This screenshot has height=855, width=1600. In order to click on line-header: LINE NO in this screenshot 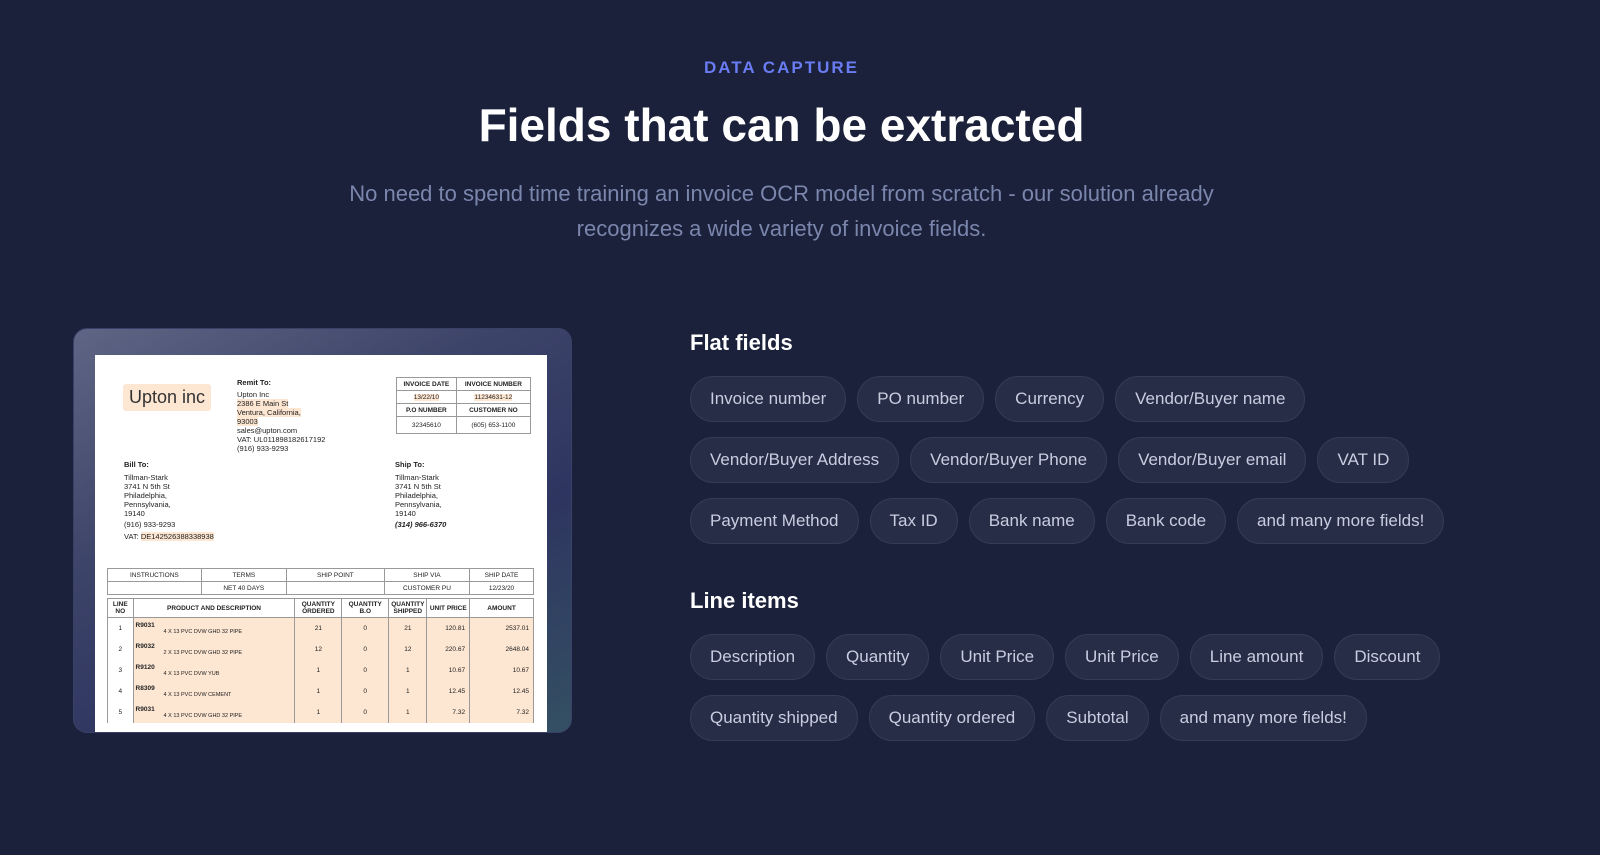, I will do `click(120, 608)`.